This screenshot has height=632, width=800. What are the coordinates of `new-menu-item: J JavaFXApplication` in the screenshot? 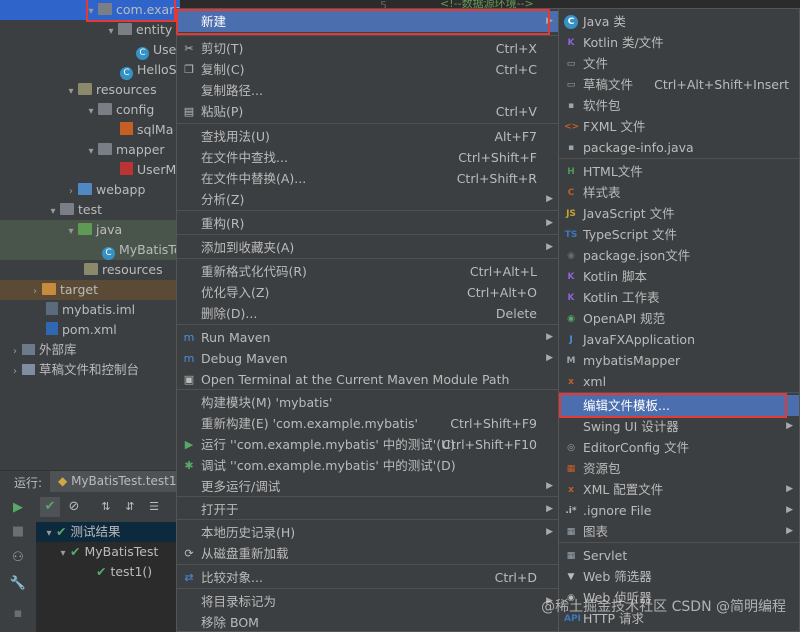 It's located at (679, 339).